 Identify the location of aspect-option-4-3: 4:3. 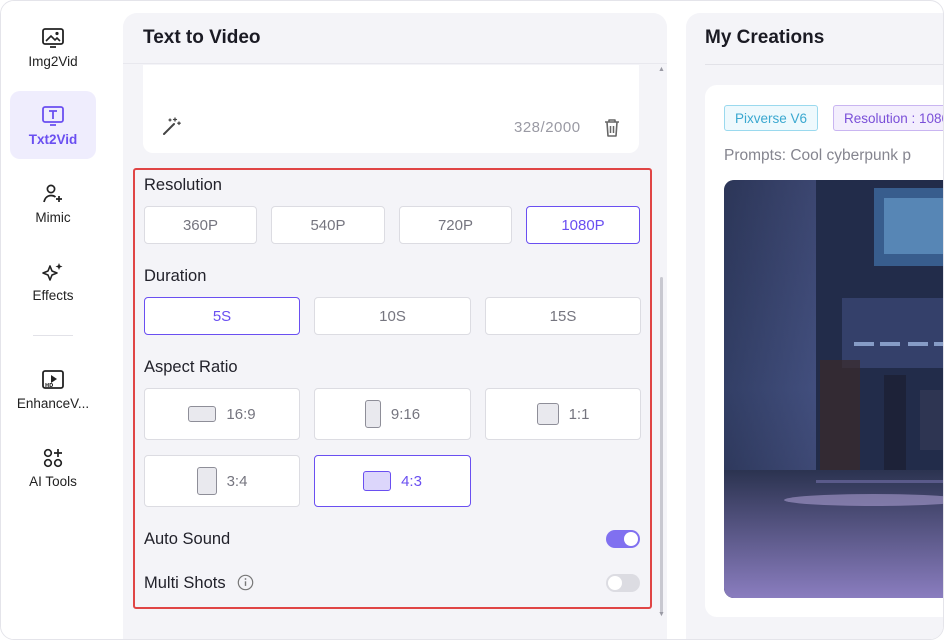
(392, 481).